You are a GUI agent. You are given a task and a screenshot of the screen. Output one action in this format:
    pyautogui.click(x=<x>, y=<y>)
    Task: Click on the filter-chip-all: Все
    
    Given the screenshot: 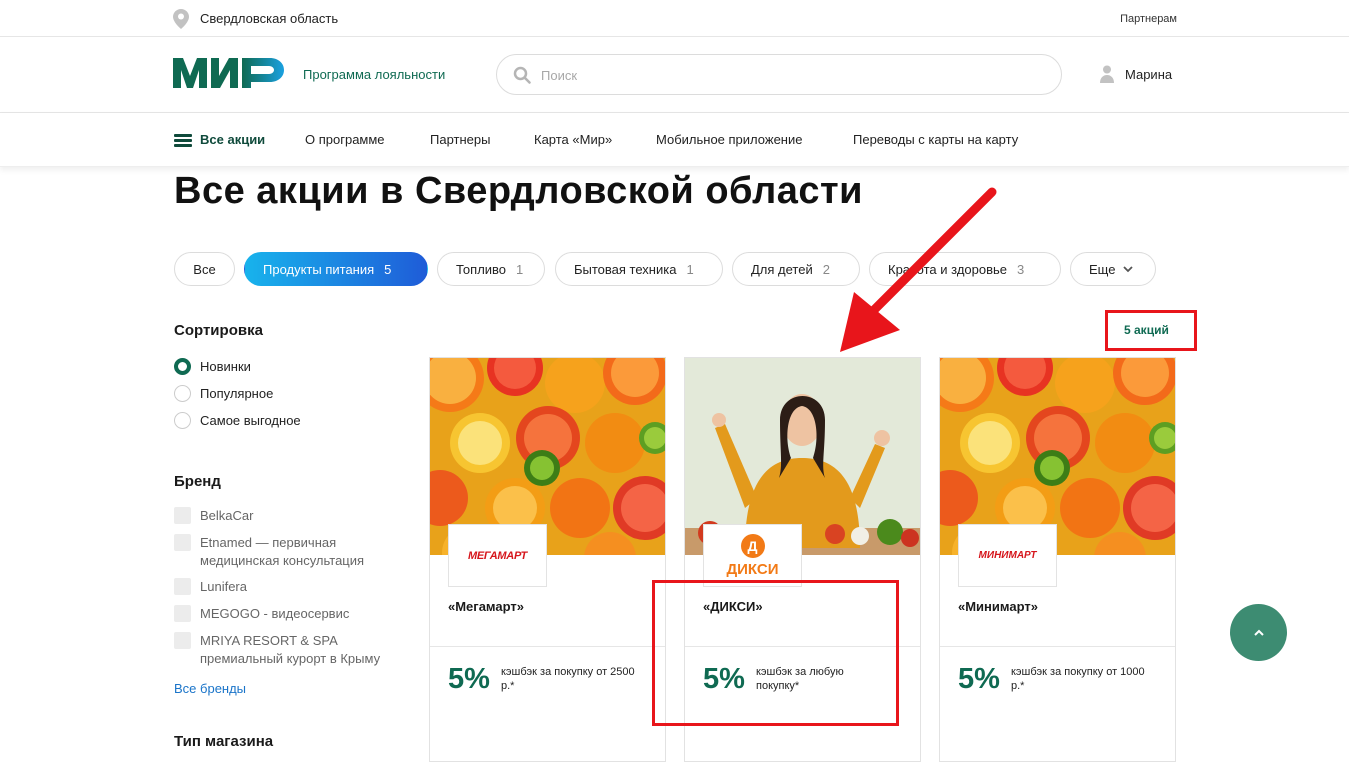 What is the action you would take?
    pyautogui.click(x=204, y=269)
    